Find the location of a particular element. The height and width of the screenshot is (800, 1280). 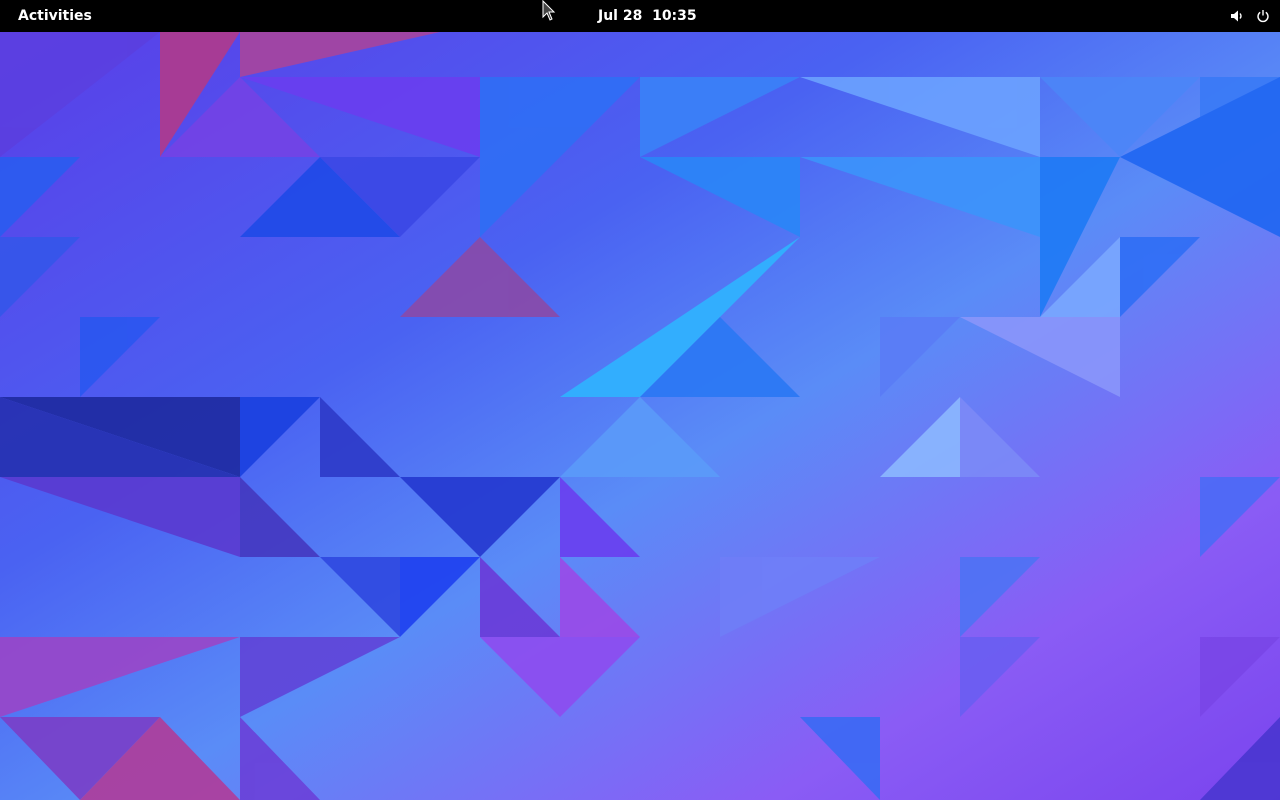

volume-icon is located at coordinates (1237, 16).